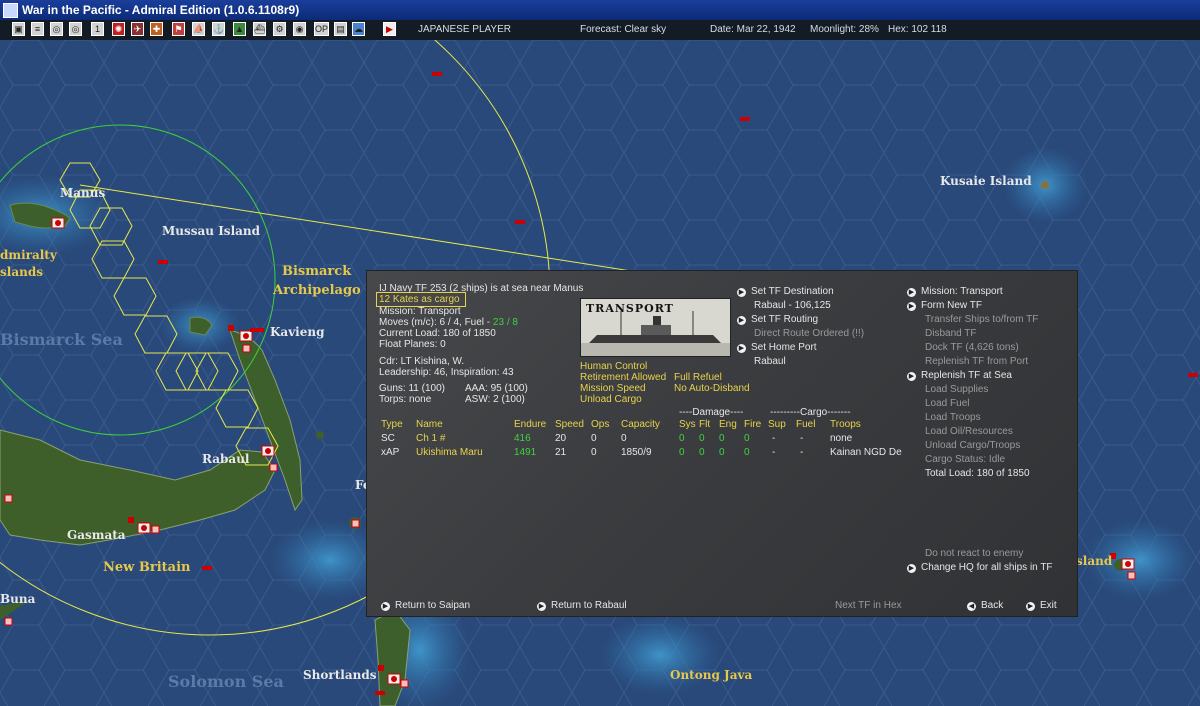 This screenshot has height=706, width=1200. I want to click on col-eng: Eng, so click(728, 424).